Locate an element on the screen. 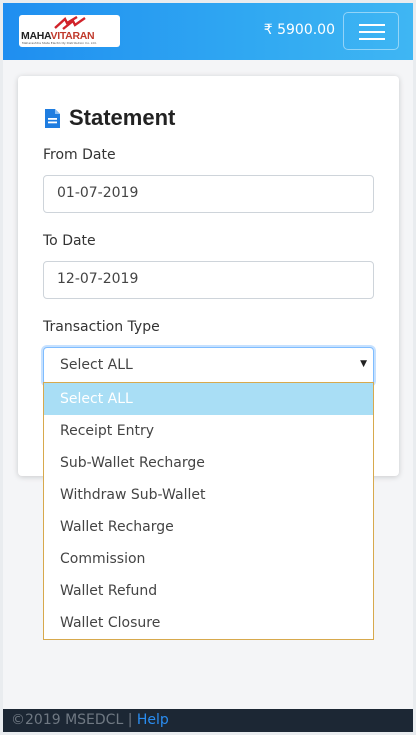 The width and height of the screenshot is (416, 735). from-date-label: From Date is located at coordinates (79, 155).